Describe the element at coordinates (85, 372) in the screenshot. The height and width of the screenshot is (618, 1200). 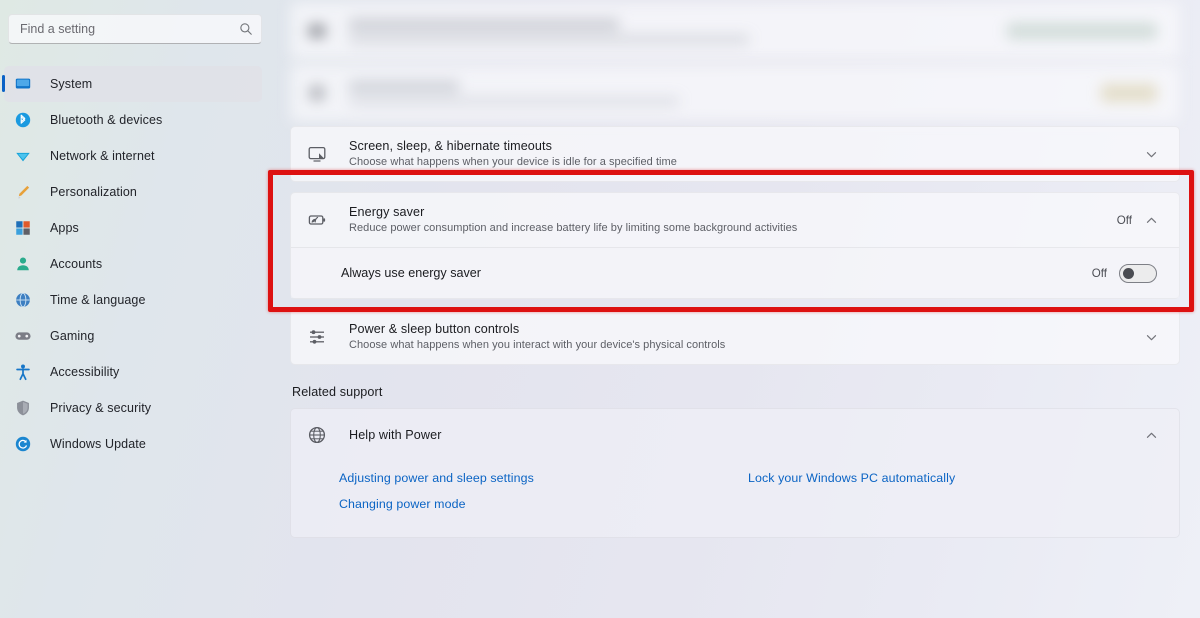
I see `sidebar-item-label: Accessibility` at that location.